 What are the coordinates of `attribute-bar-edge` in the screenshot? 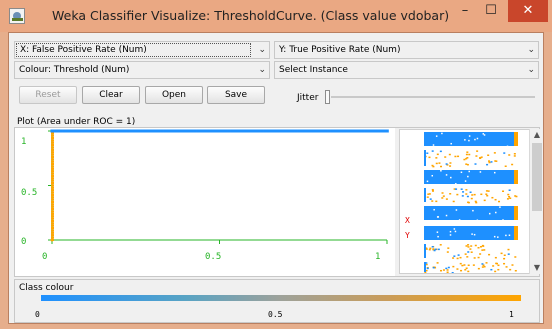 It's located at (425, 195).